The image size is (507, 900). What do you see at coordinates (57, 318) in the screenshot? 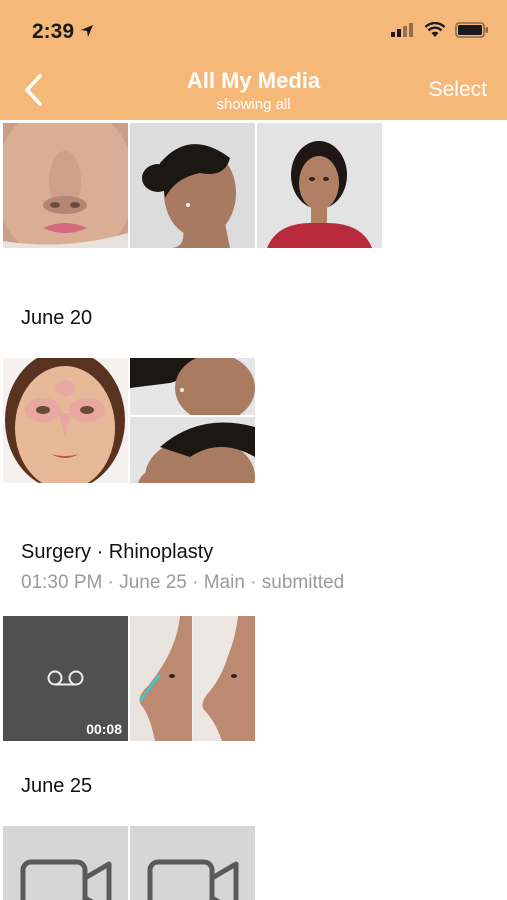
I see `section-header-date: June 20` at bounding box center [57, 318].